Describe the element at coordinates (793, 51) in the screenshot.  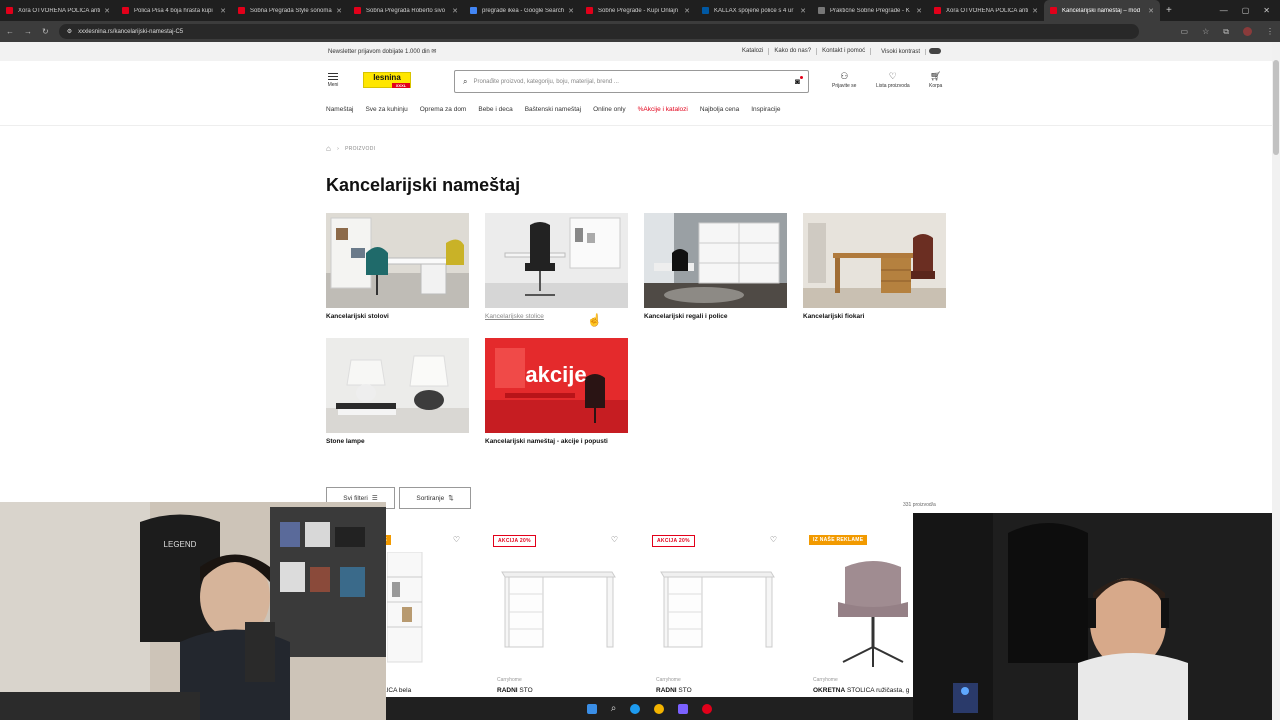
I see `how-to-reach-link: Kako do nas?` at that location.